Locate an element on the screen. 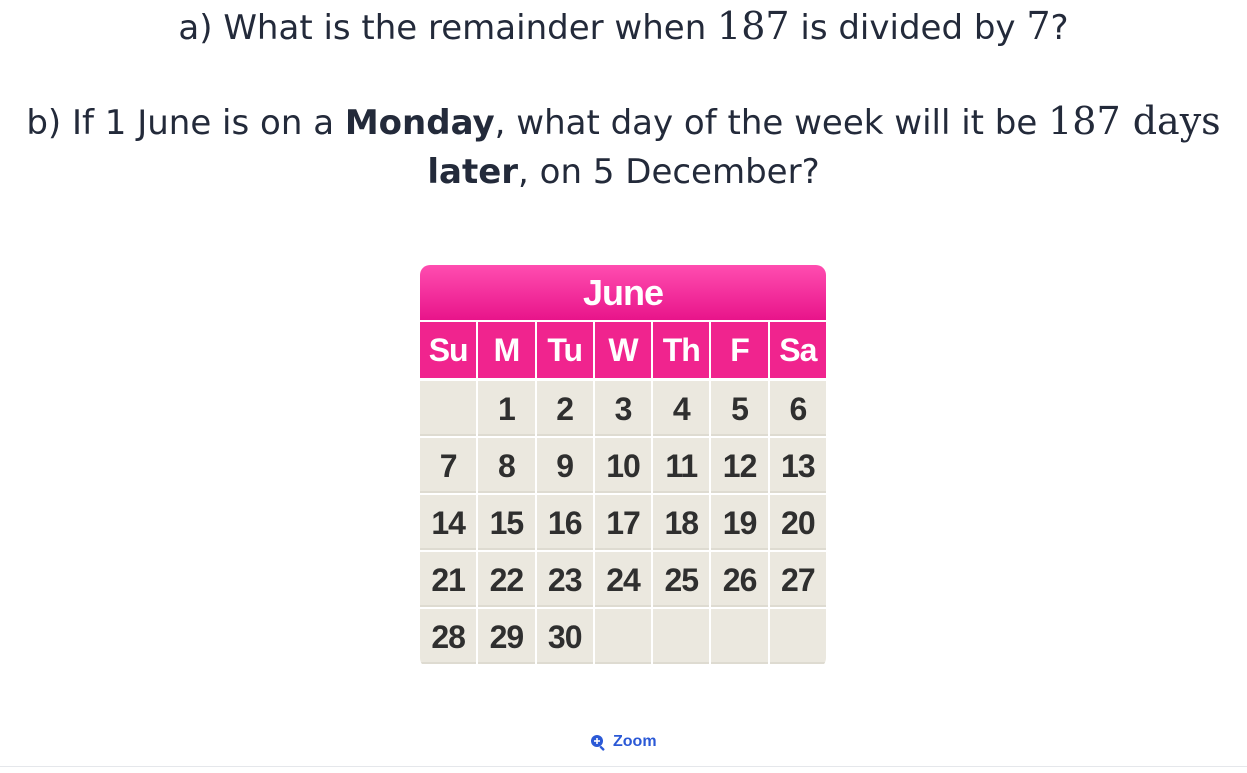 This screenshot has width=1247, height=773. weekday-thursday: Th is located at coordinates (681, 350).